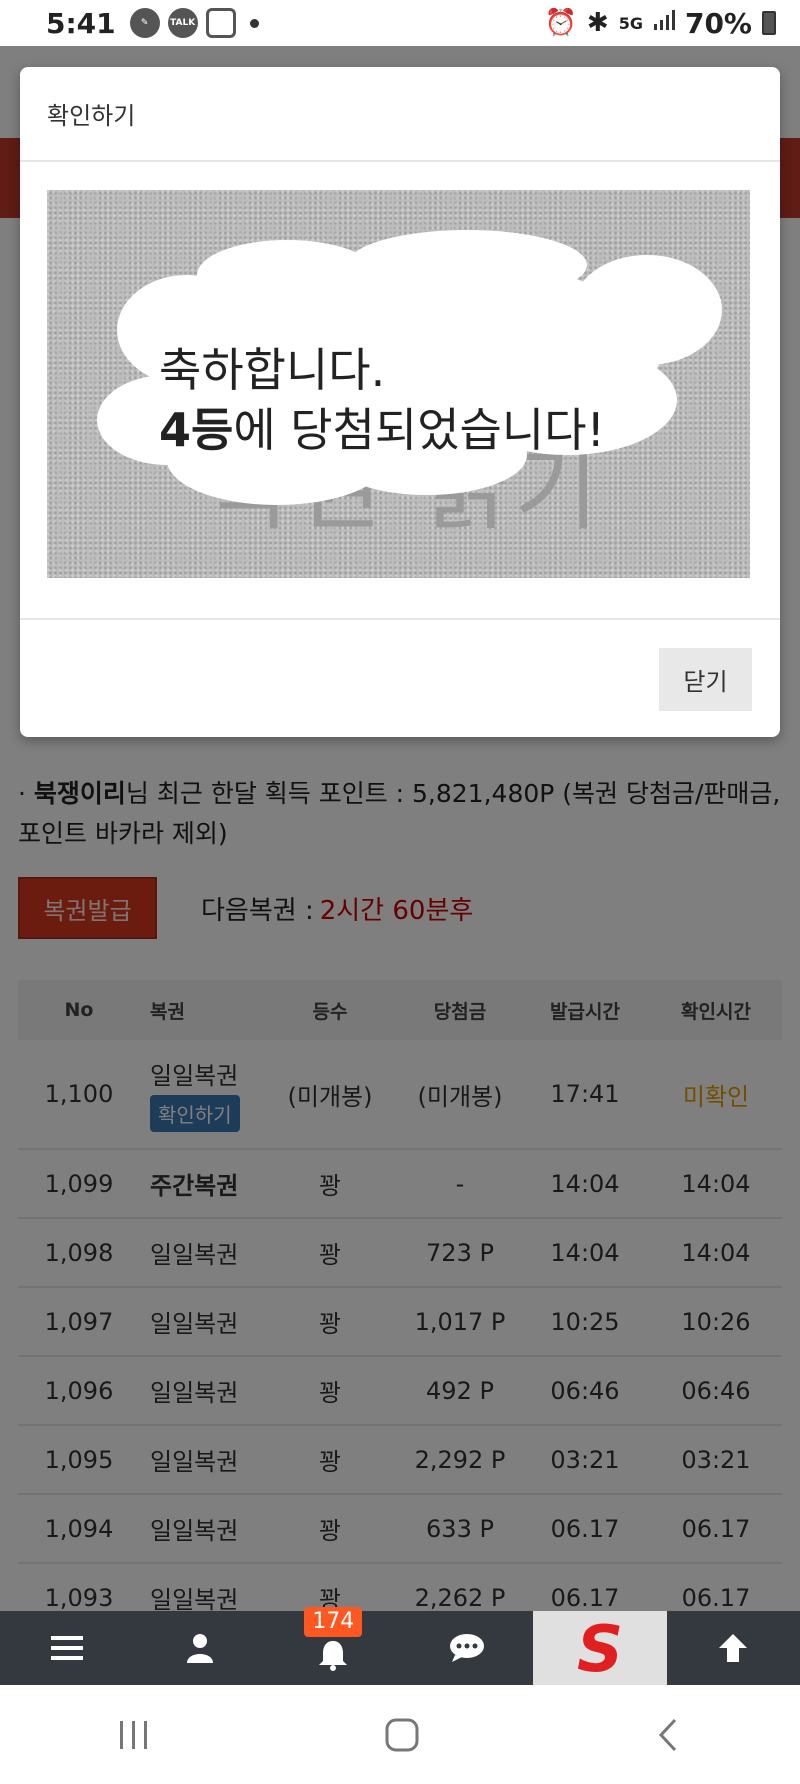 The height and width of the screenshot is (1784, 800). What do you see at coordinates (560, 23) in the screenshot?
I see `alarm-icon: ⏰` at bounding box center [560, 23].